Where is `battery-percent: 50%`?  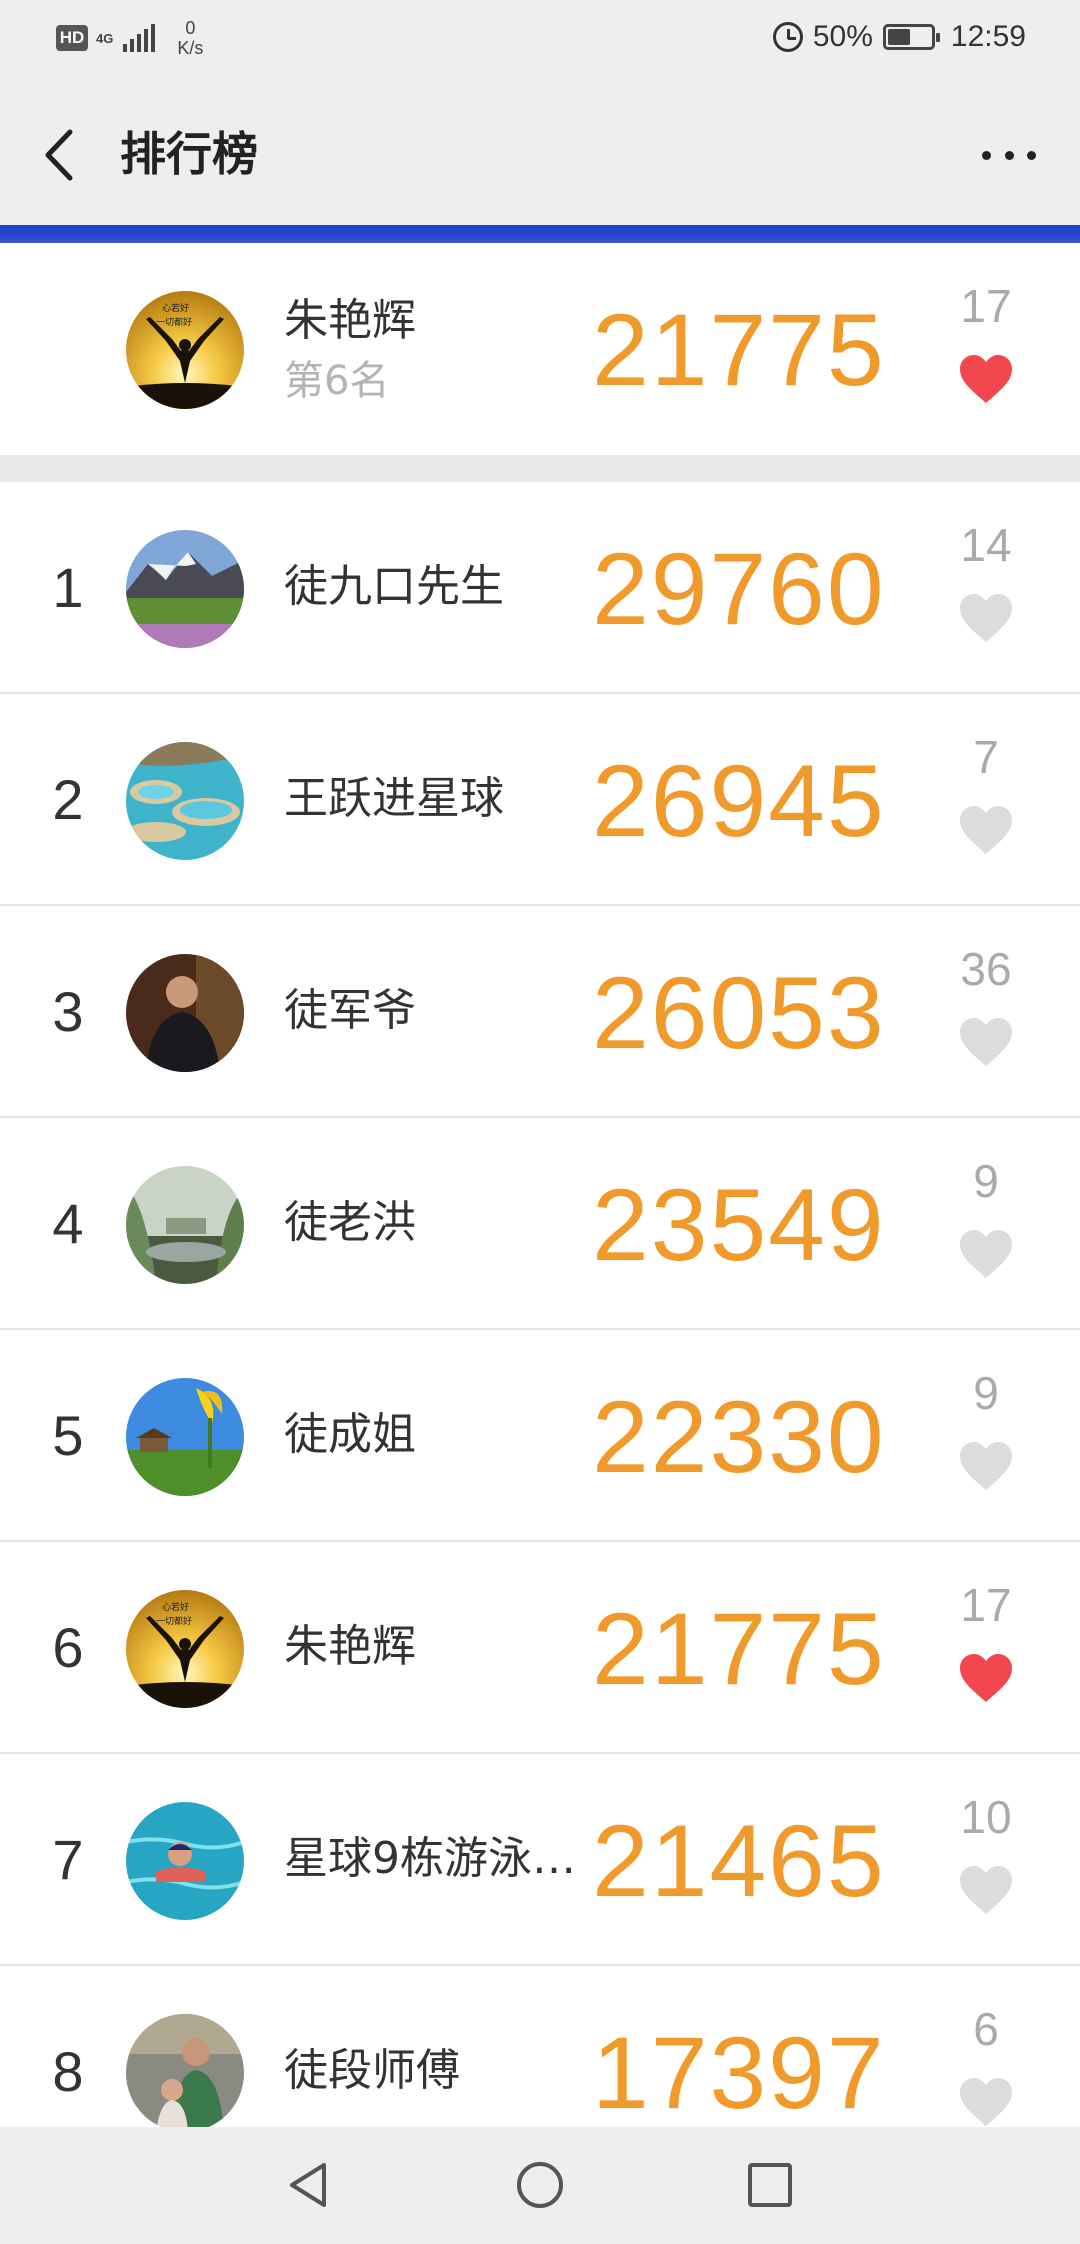
battery-percent: 50% is located at coordinates (842, 36).